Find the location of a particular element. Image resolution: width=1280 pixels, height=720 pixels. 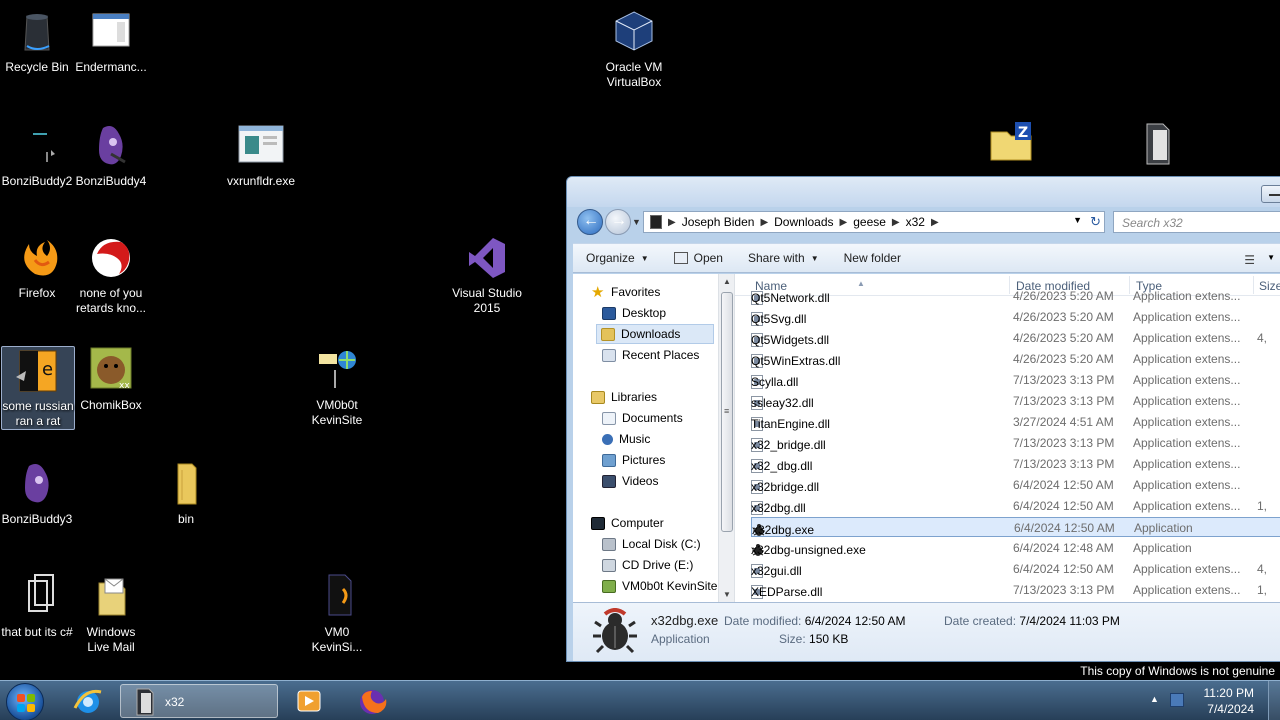

desktop-icon-windows-live-mail: Windows Live Mail is located at coordinates (111, 614).